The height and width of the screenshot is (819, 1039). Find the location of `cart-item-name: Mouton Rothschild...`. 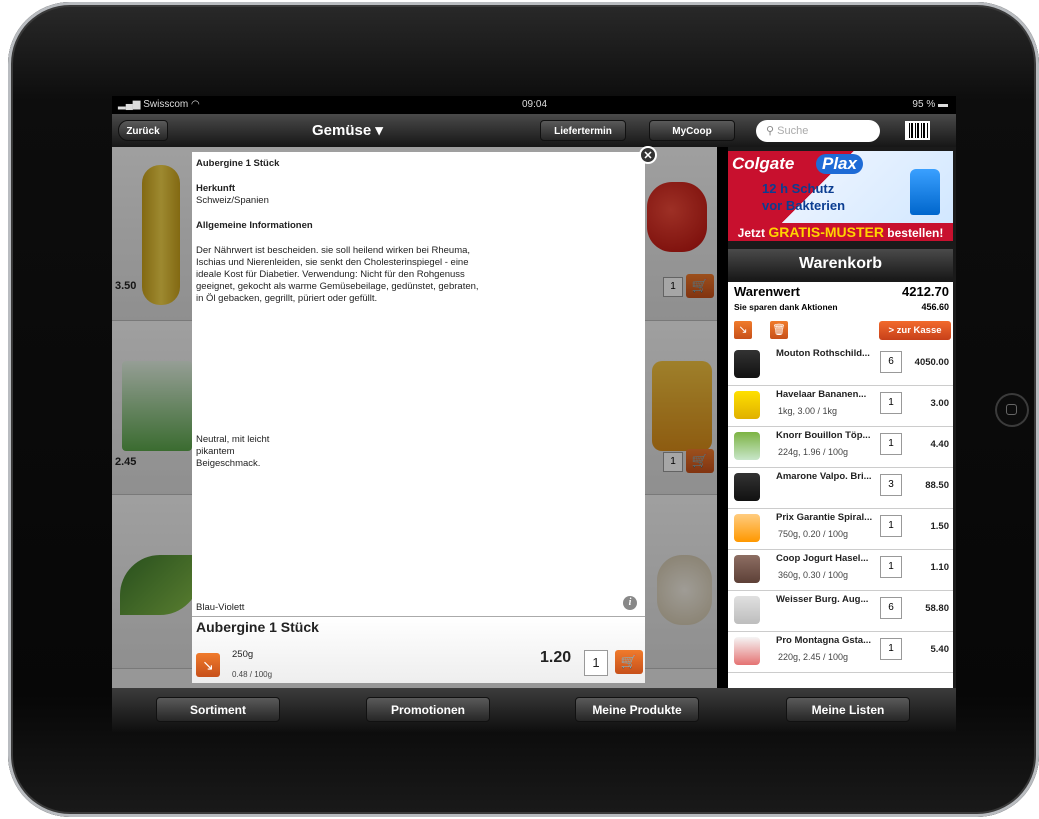

cart-item-name: Mouton Rothschild... is located at coordinates (823, 353).